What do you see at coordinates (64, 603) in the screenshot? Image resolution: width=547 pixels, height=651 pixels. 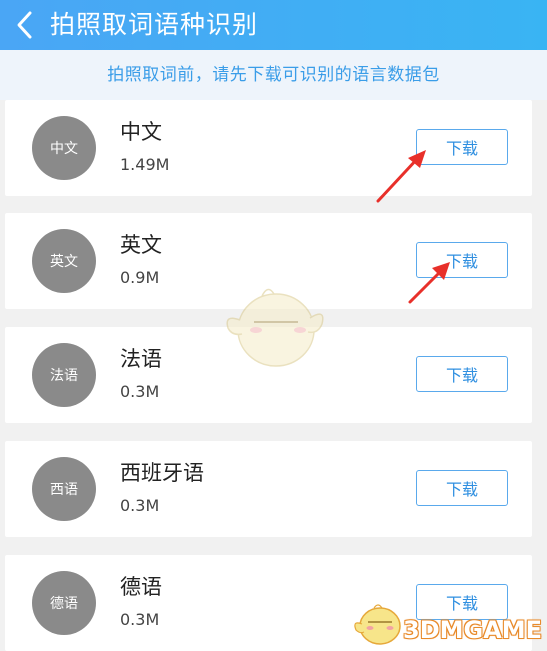 I see `language-avatar: 德语` at bounding box center [64, 603].